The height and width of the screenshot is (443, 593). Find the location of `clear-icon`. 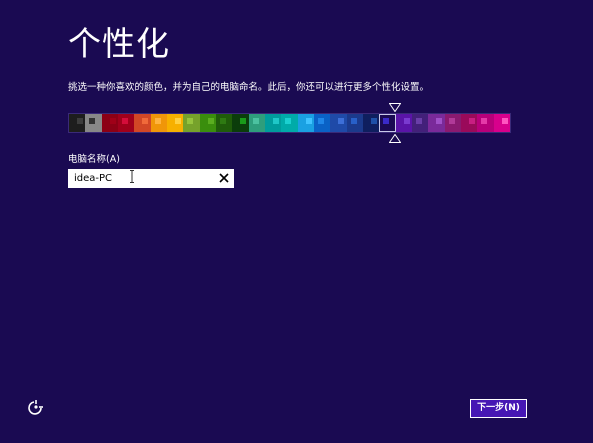

clear-icon is located at coordinates (224, 178).